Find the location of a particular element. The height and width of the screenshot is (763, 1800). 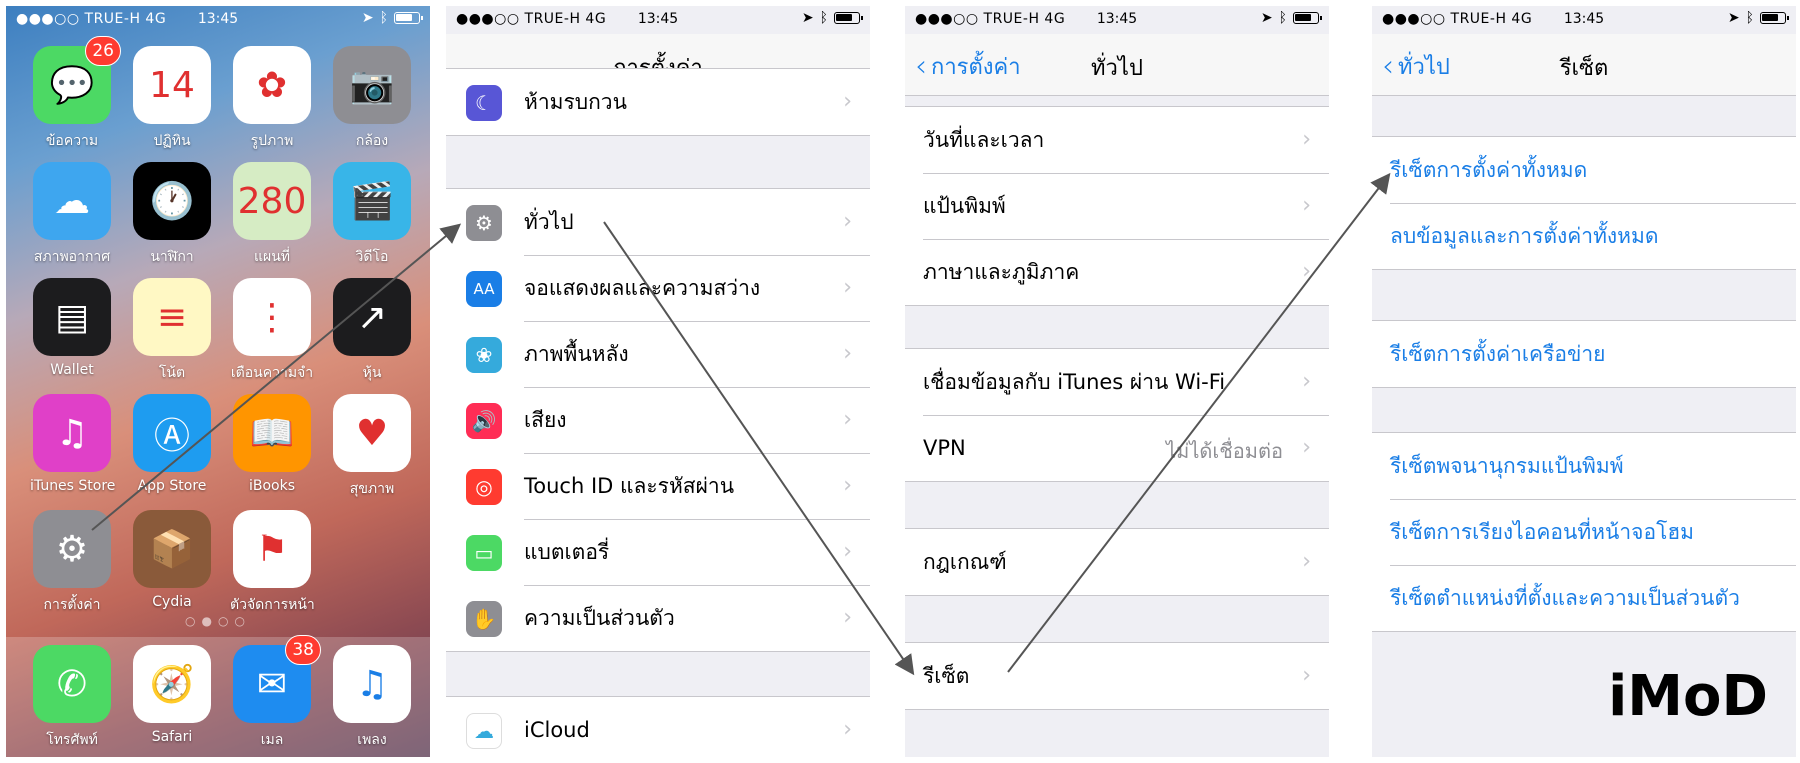

settings-item-icloud: ☁ iCloud › is located at coordinates (658, 727).